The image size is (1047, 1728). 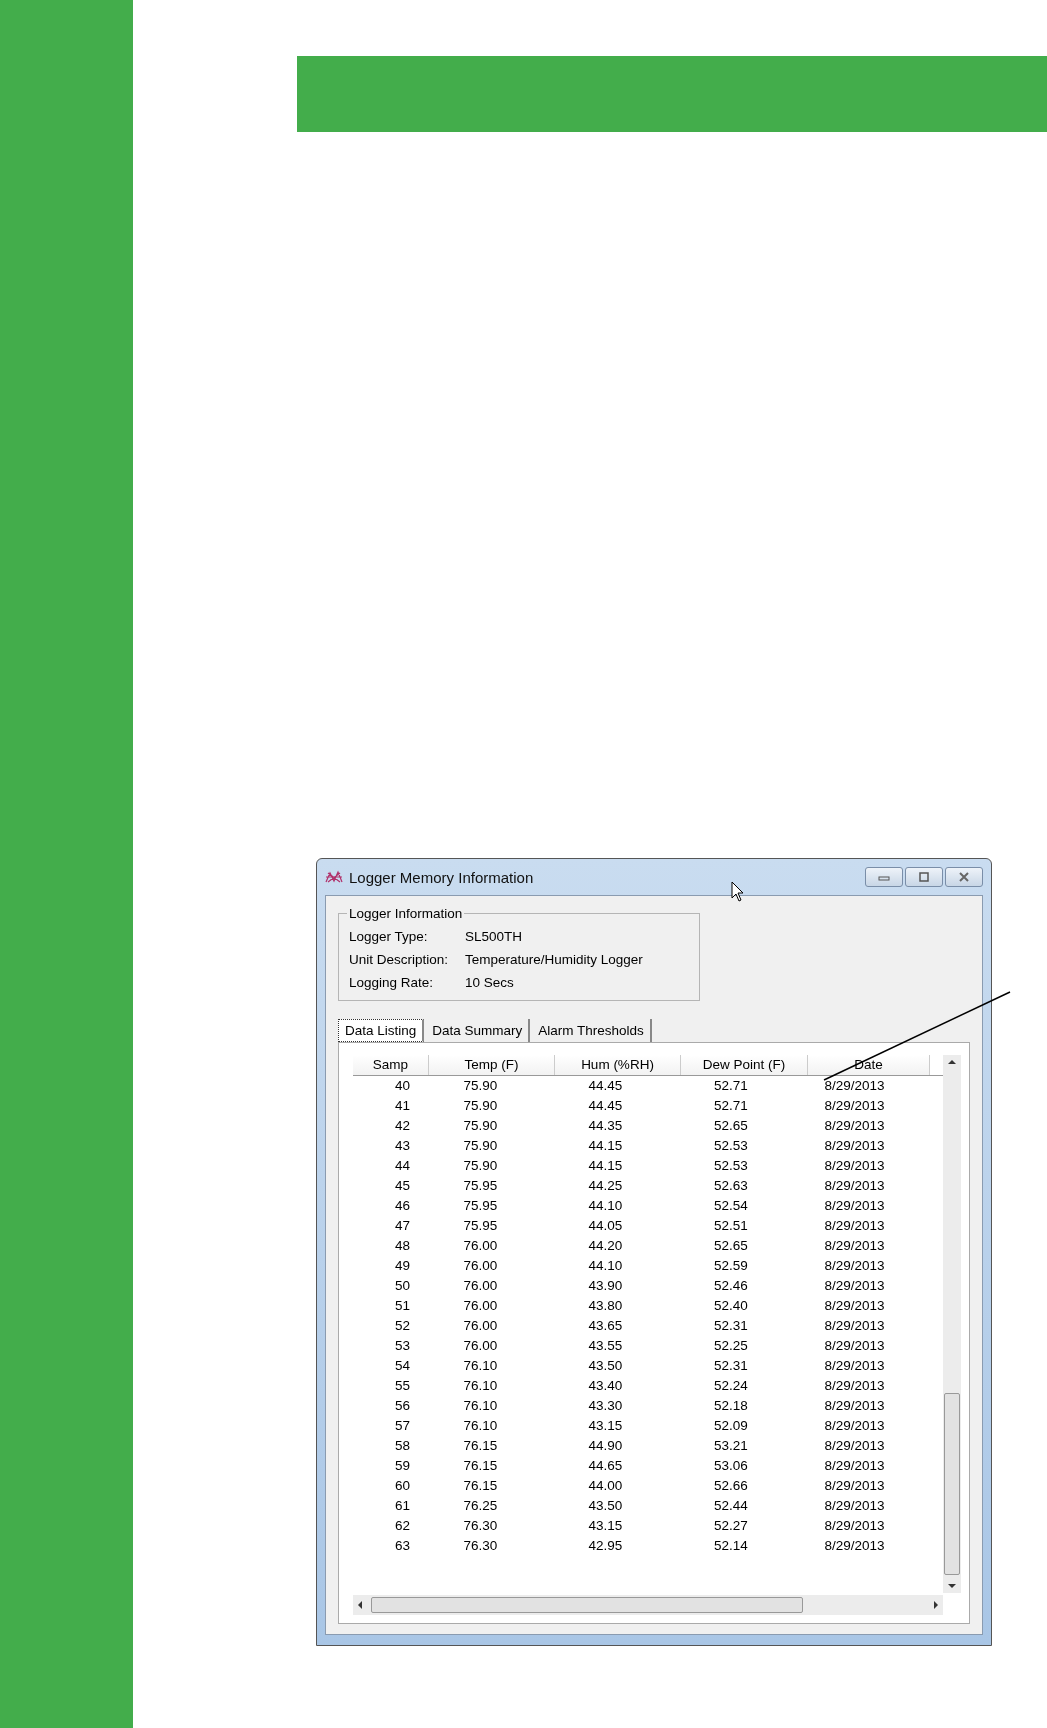 What do you see at coordinates (402, 1086) in the screenshot?
I see `table-cell-text: 40` at bounding box center [402, 1086].